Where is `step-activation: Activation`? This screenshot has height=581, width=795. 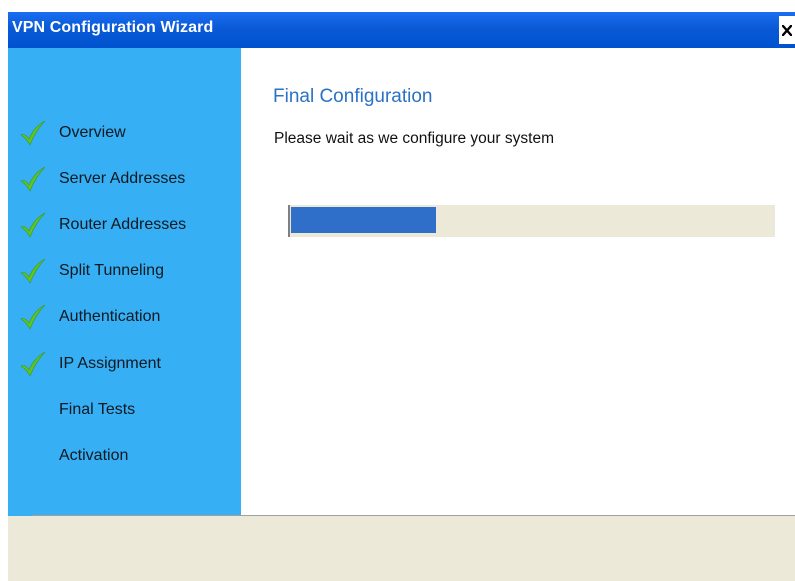
step-activation: Activation is located at coordinates (124, 456).